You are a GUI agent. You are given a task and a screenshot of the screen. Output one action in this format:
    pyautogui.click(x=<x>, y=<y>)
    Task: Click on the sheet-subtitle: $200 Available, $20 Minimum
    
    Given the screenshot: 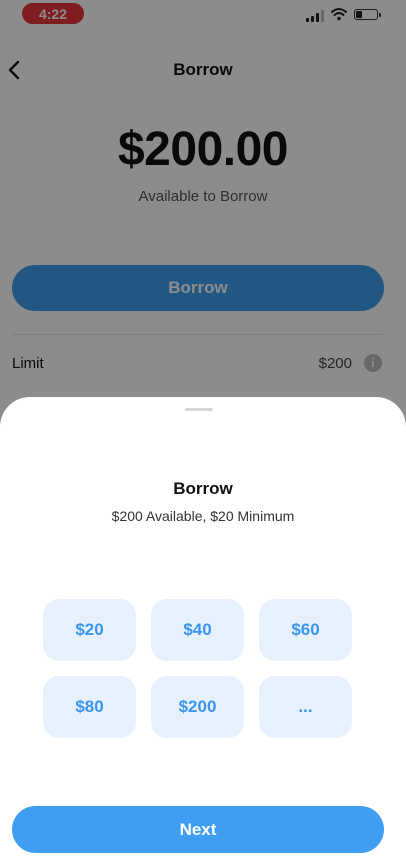 What is the action you would take?
    pyautogui.click(x=203, y=516)
    